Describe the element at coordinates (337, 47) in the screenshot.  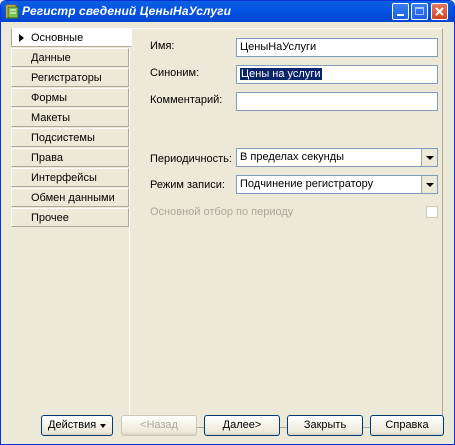
I see `name-field: ЦеныНаУслуги` at that location.